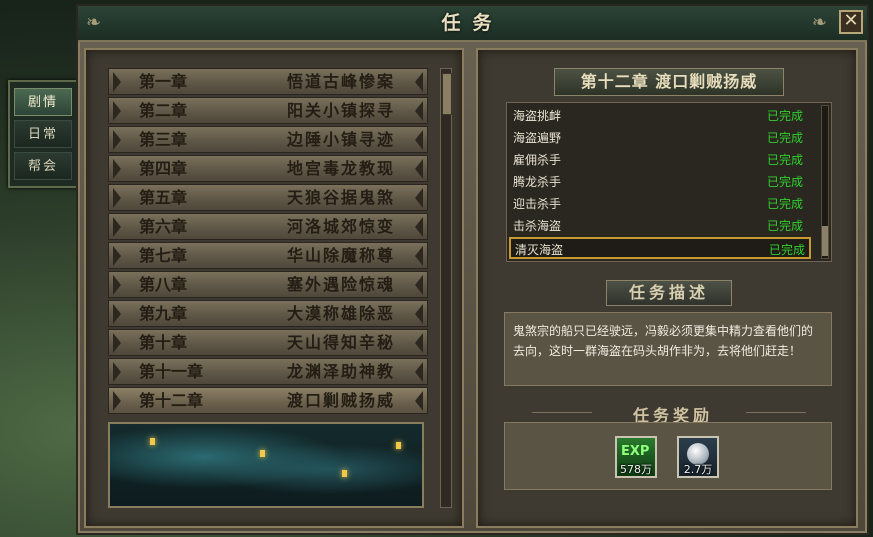 The width and height of the screenshot is (873, 537). Describe the element at coordinates (537, 182) in the screenshot. I see `quest-name: 腾龙杀手` at that location.